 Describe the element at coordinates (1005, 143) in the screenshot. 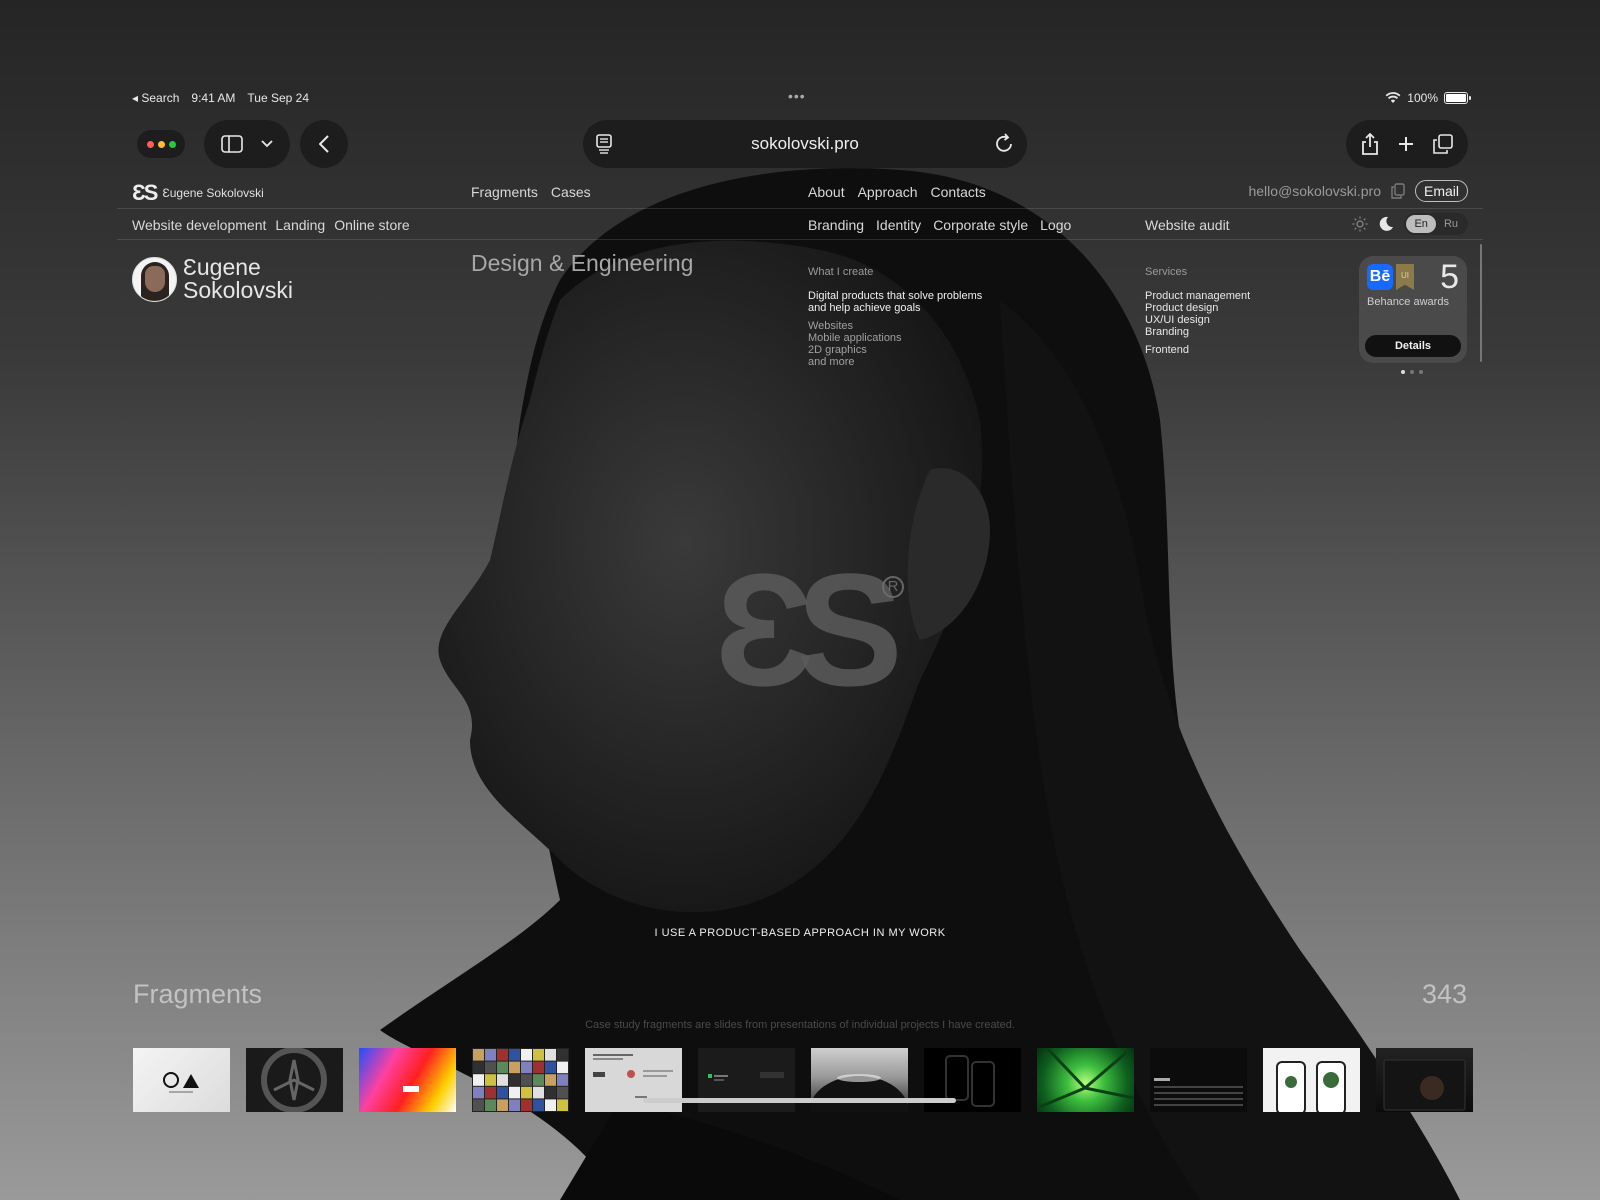

I see `reload-icon` at that location.